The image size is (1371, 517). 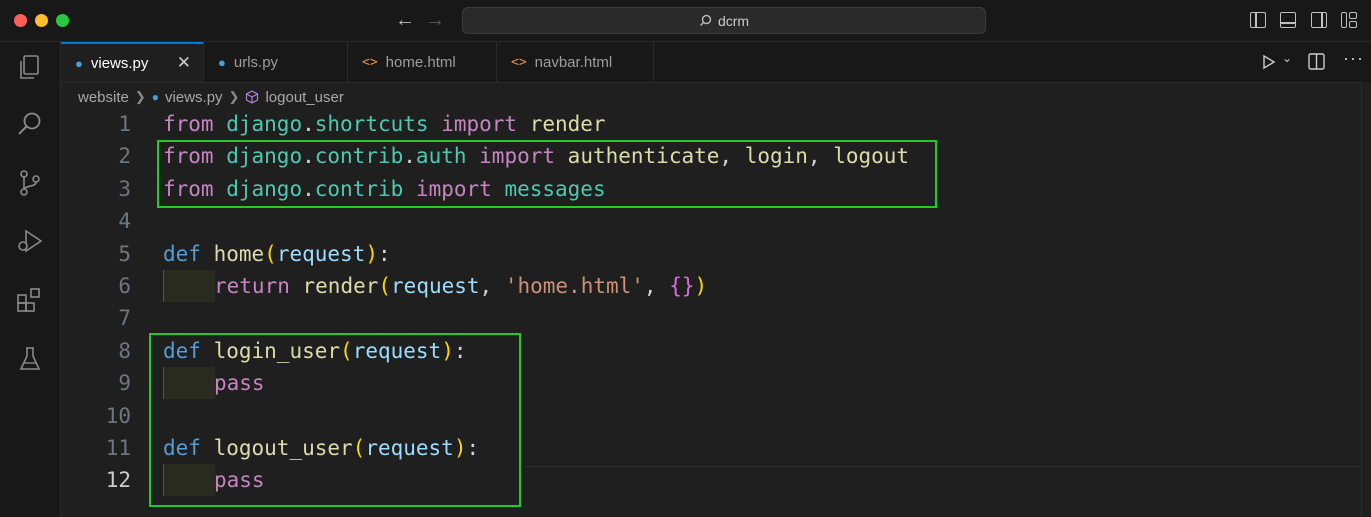 I want to click on code-text: def home(request):, so click(x=277, y=254).